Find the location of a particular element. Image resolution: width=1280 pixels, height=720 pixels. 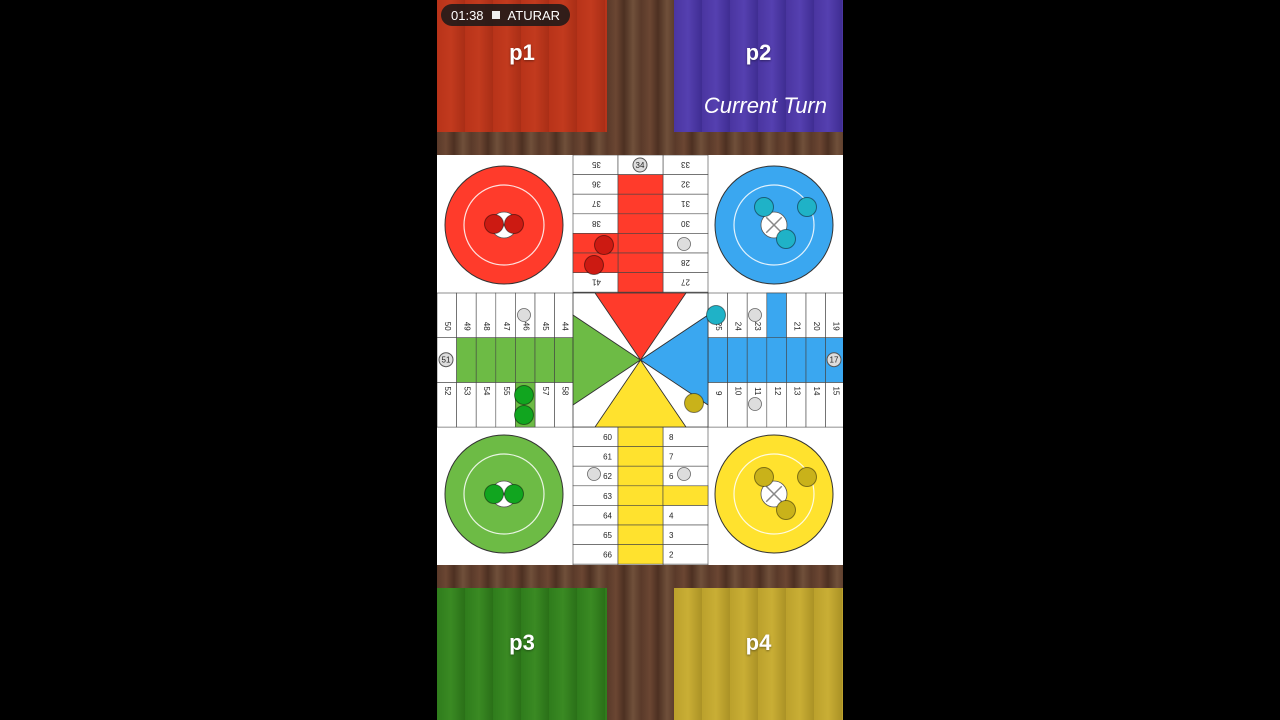

top-right-number: 28 is located at coordinates (685, 262).